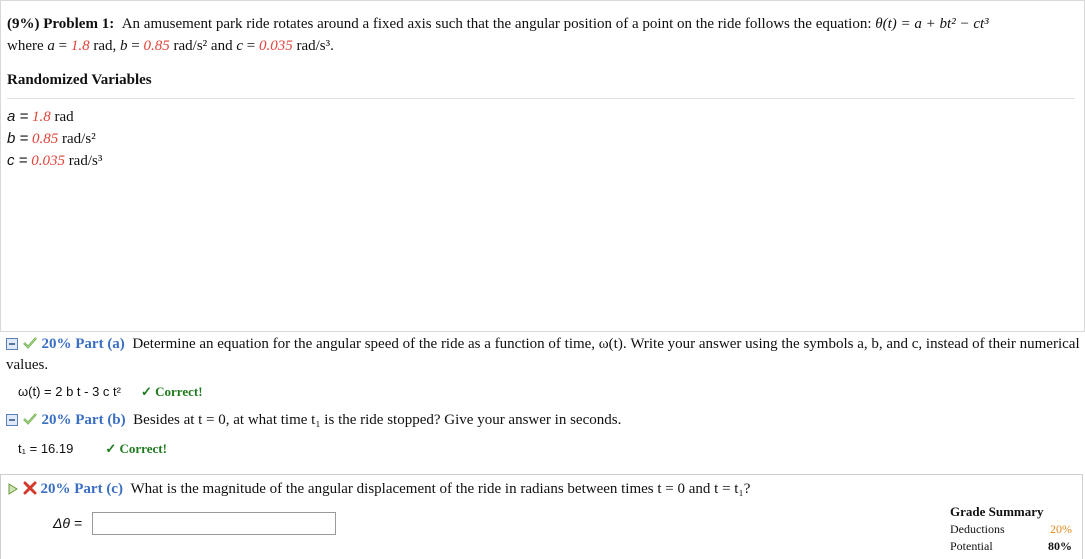 The image size is (1085, 559). What do you see at coordinates (25, 46) in the screenshot?
I see `where-word: where` at bounding box center [25, 46].